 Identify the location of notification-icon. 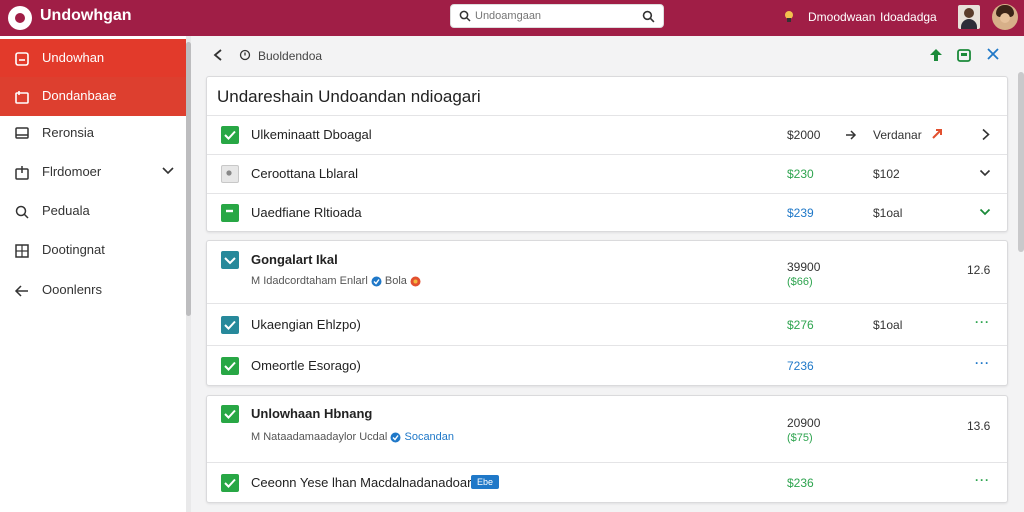
(789, 16).